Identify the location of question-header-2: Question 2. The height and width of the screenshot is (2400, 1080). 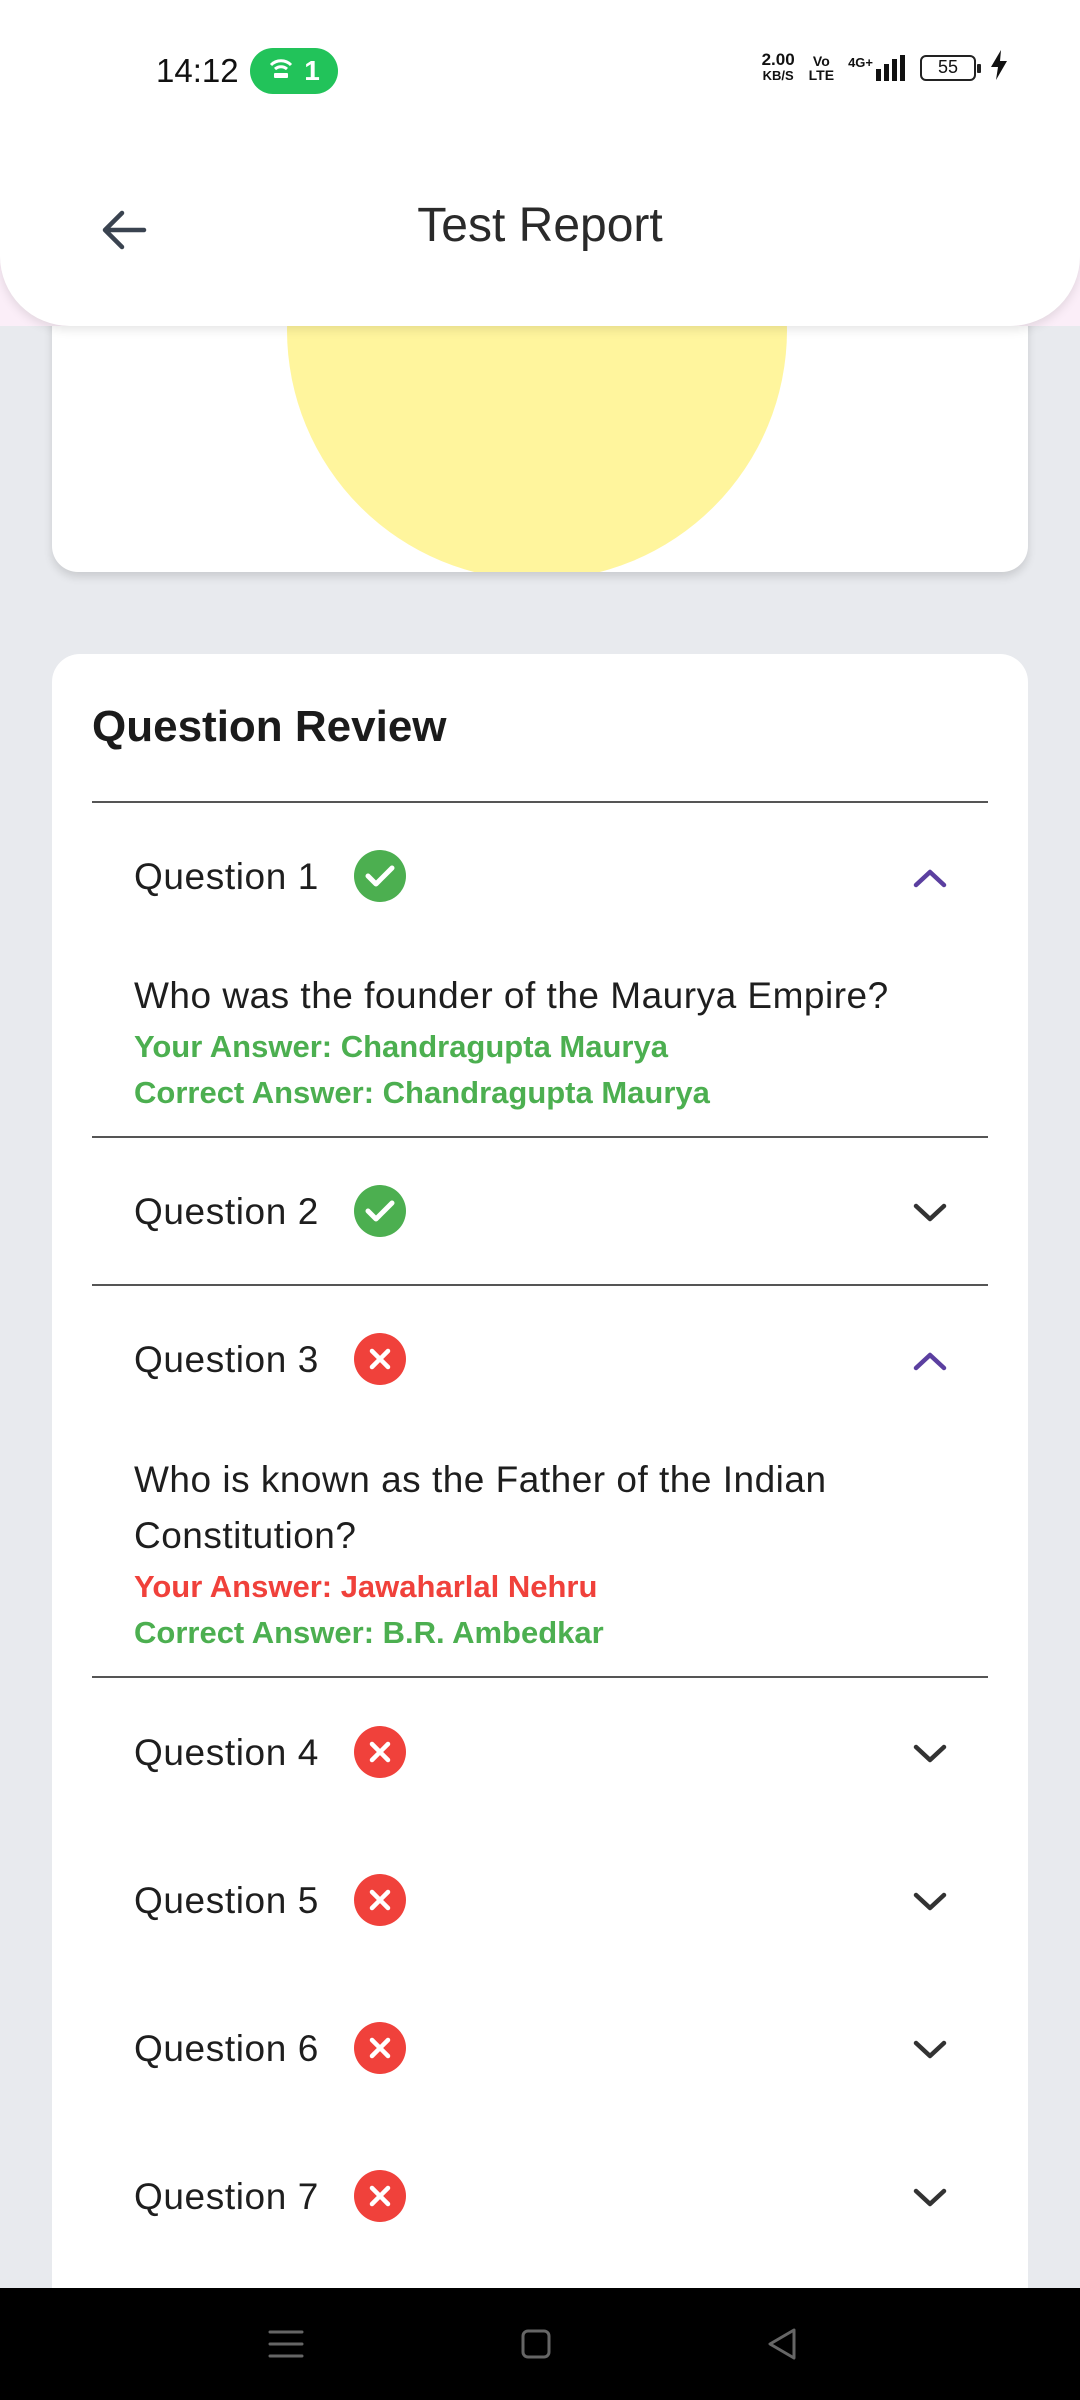
(540, 1211).